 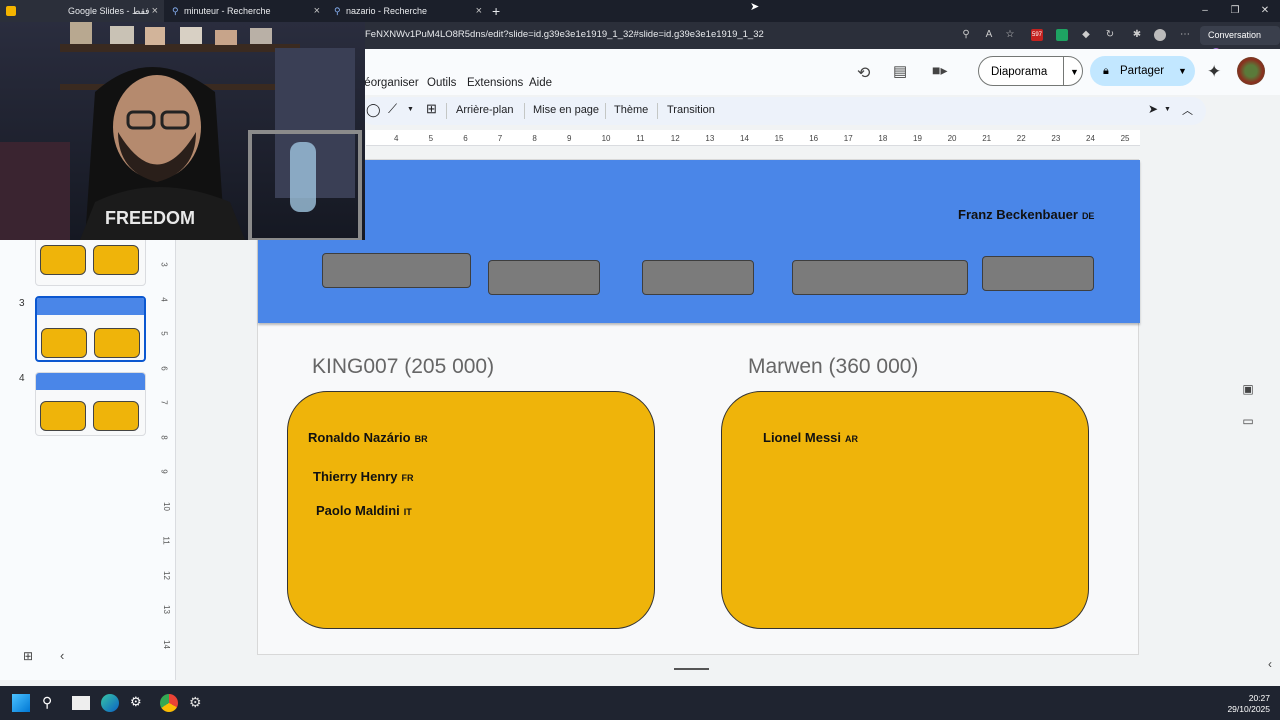 What do you see at coordinates (1030, 71) in the screenshot?
I see `slideshow-button: Diaporama ▼` at bounding box center [1030, 71].